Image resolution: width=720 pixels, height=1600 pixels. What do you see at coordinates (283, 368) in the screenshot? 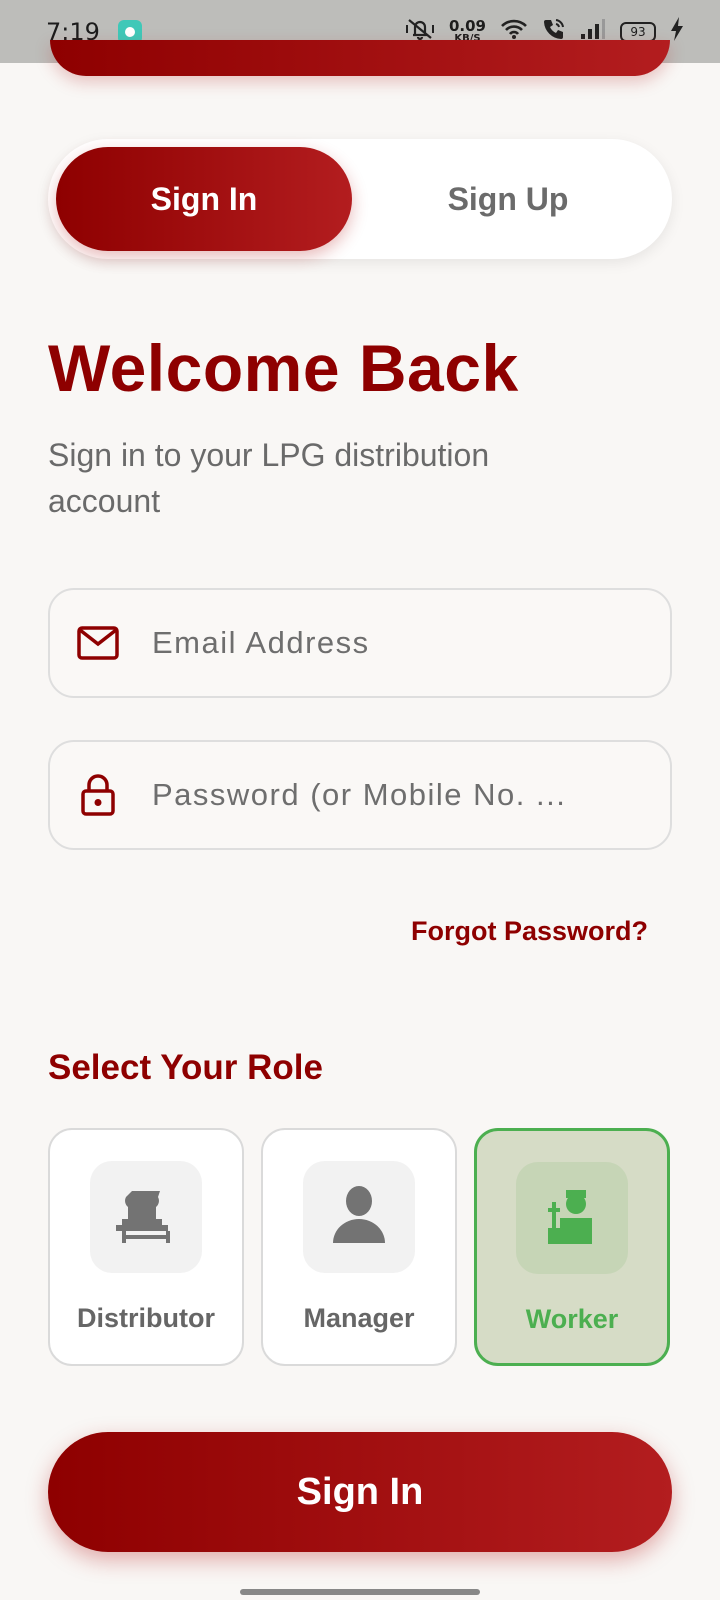
I see `page-title: Welcome Back` at bounding box center [283, 368].